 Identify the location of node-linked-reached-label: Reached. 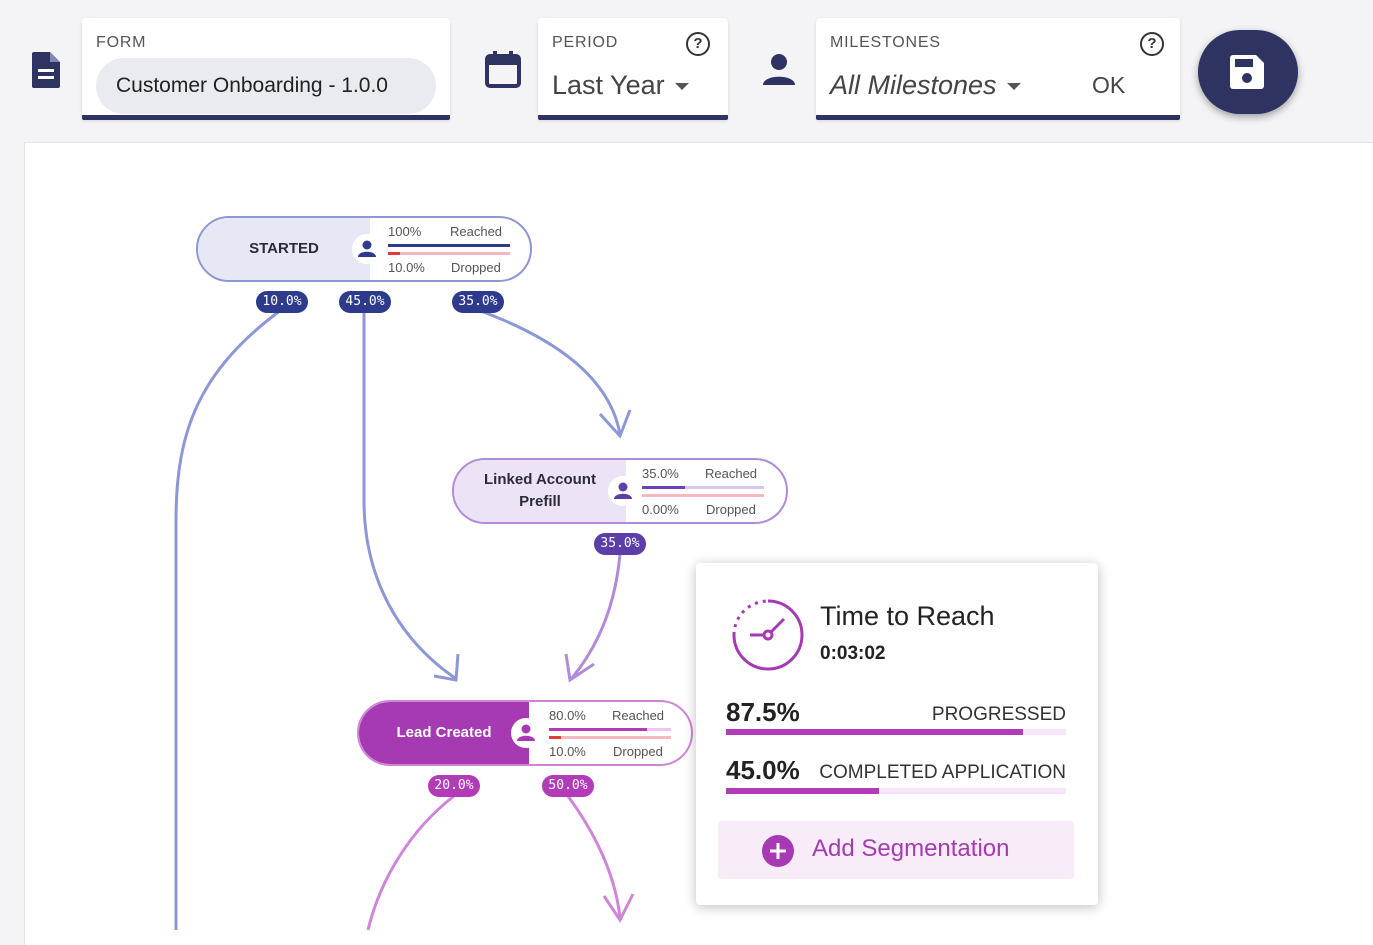
(731, 473).